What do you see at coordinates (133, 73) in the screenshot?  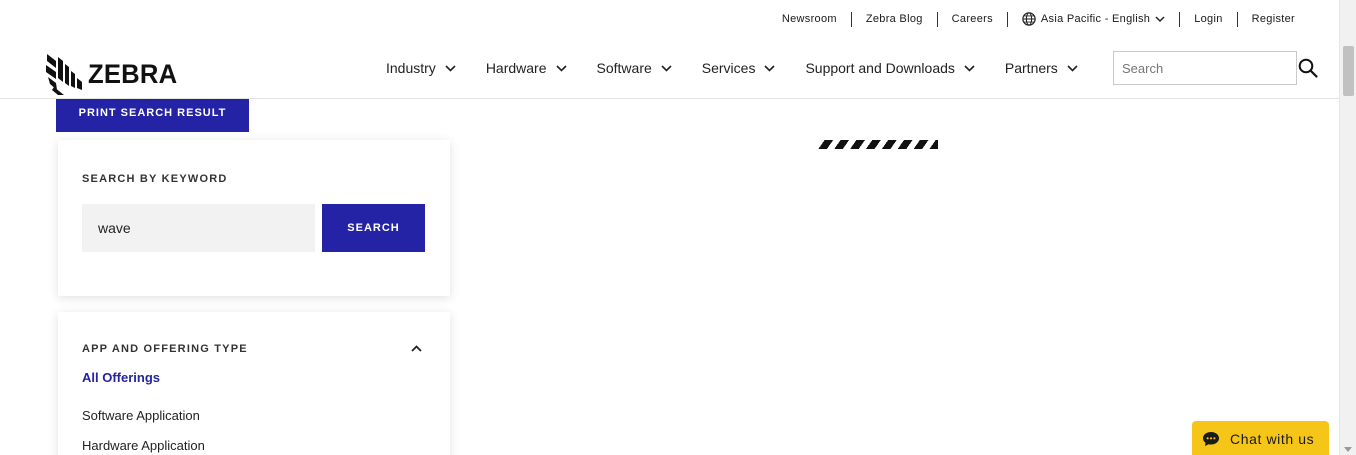 I see `logo-wordmark: ZEBRA` at bounding box center [133, 73].